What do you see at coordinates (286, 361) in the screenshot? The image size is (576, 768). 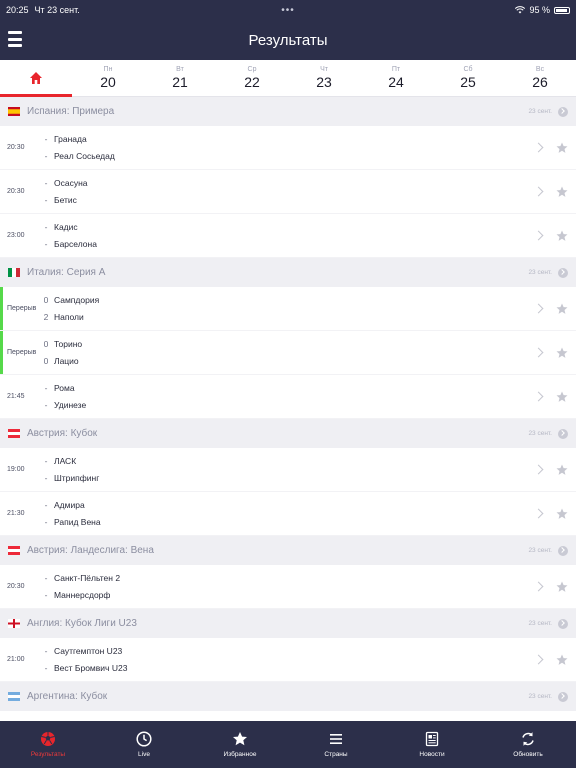 I see `away-team: 0 Лацио` at bounding box center [286, 361].